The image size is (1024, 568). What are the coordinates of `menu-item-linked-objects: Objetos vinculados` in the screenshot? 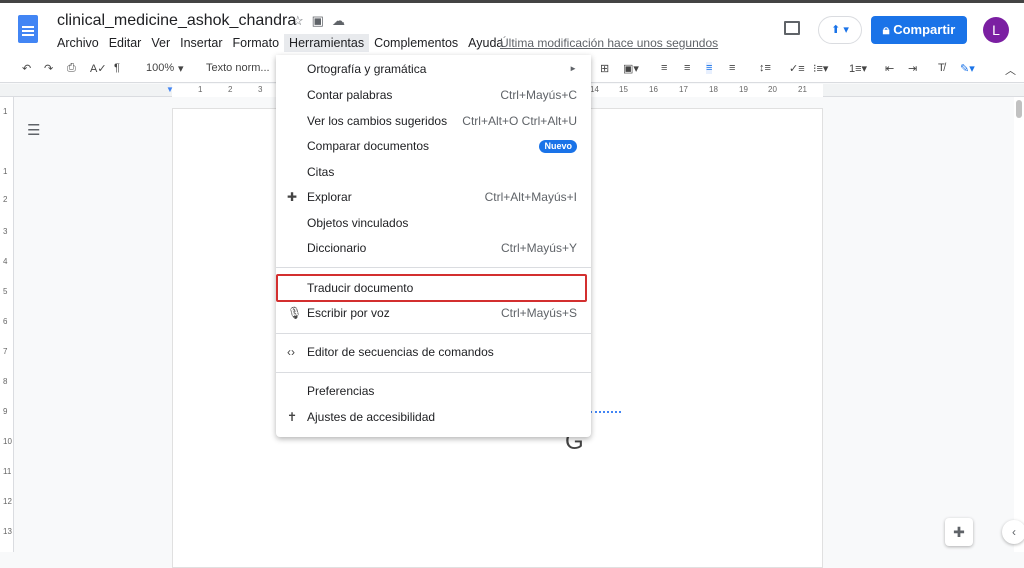 It's located at (433, 223).